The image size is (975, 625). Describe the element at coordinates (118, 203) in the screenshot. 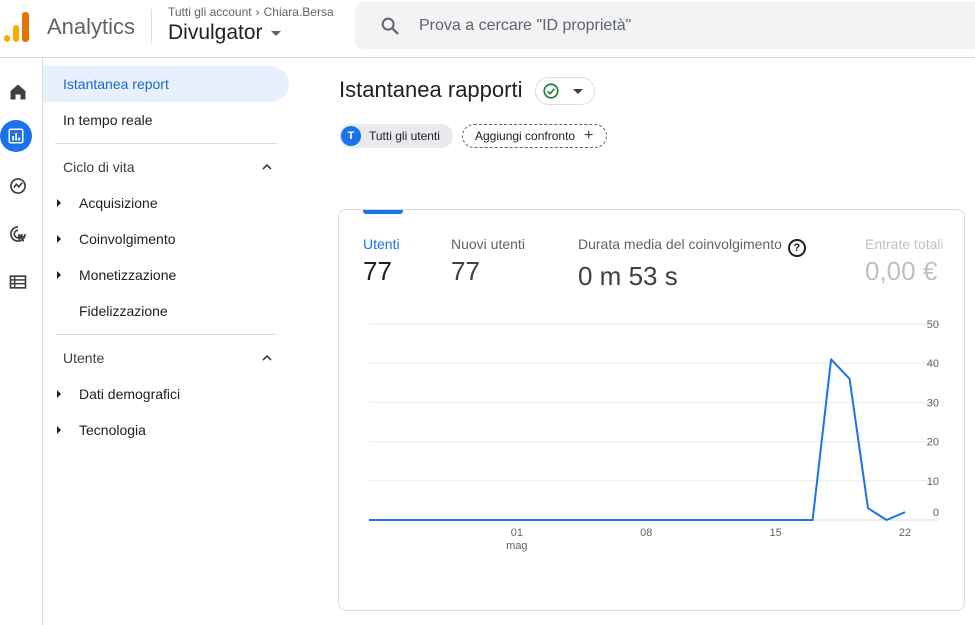

I see `nav-item-acquisition: Acquisizione` at that location.